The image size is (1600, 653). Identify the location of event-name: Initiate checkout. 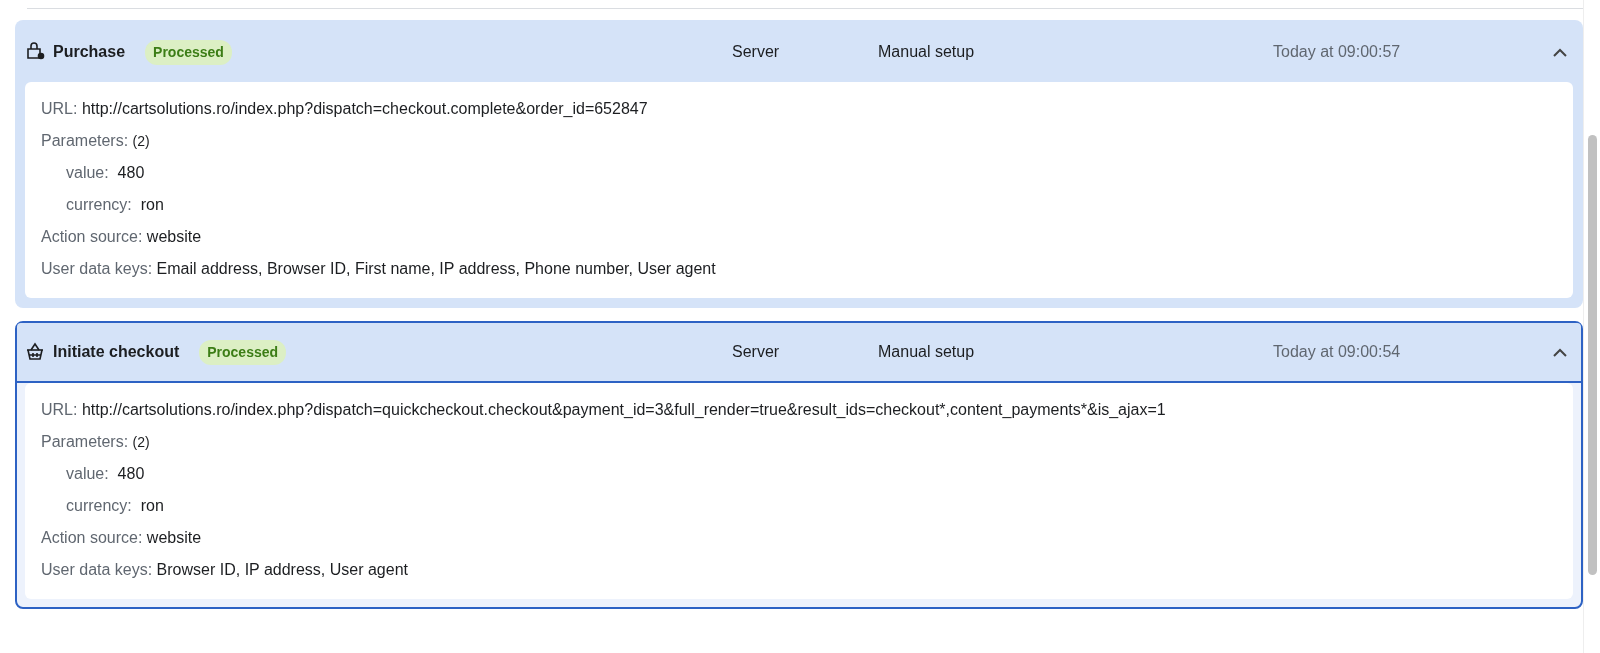
(117, 352).